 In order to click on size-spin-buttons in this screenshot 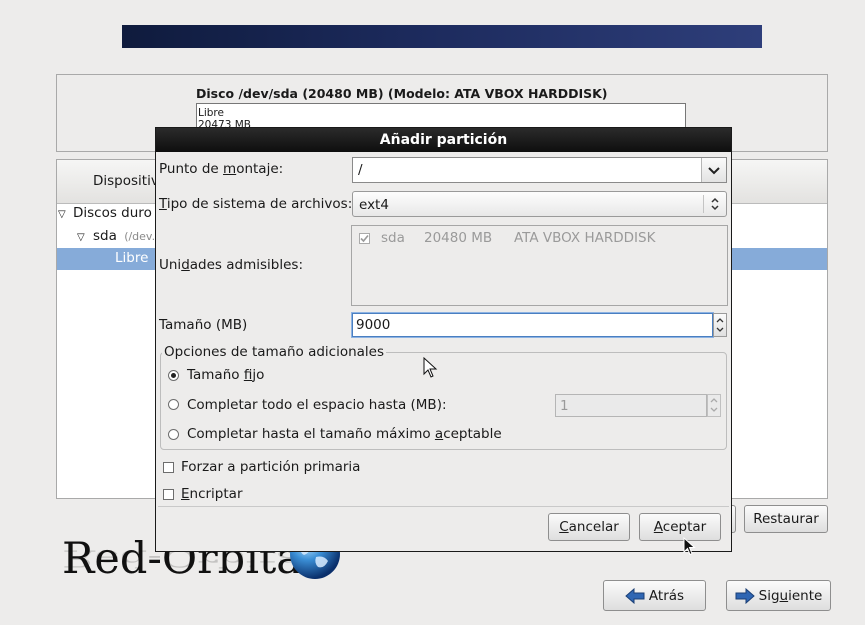, I will do `click(720, 325)`.